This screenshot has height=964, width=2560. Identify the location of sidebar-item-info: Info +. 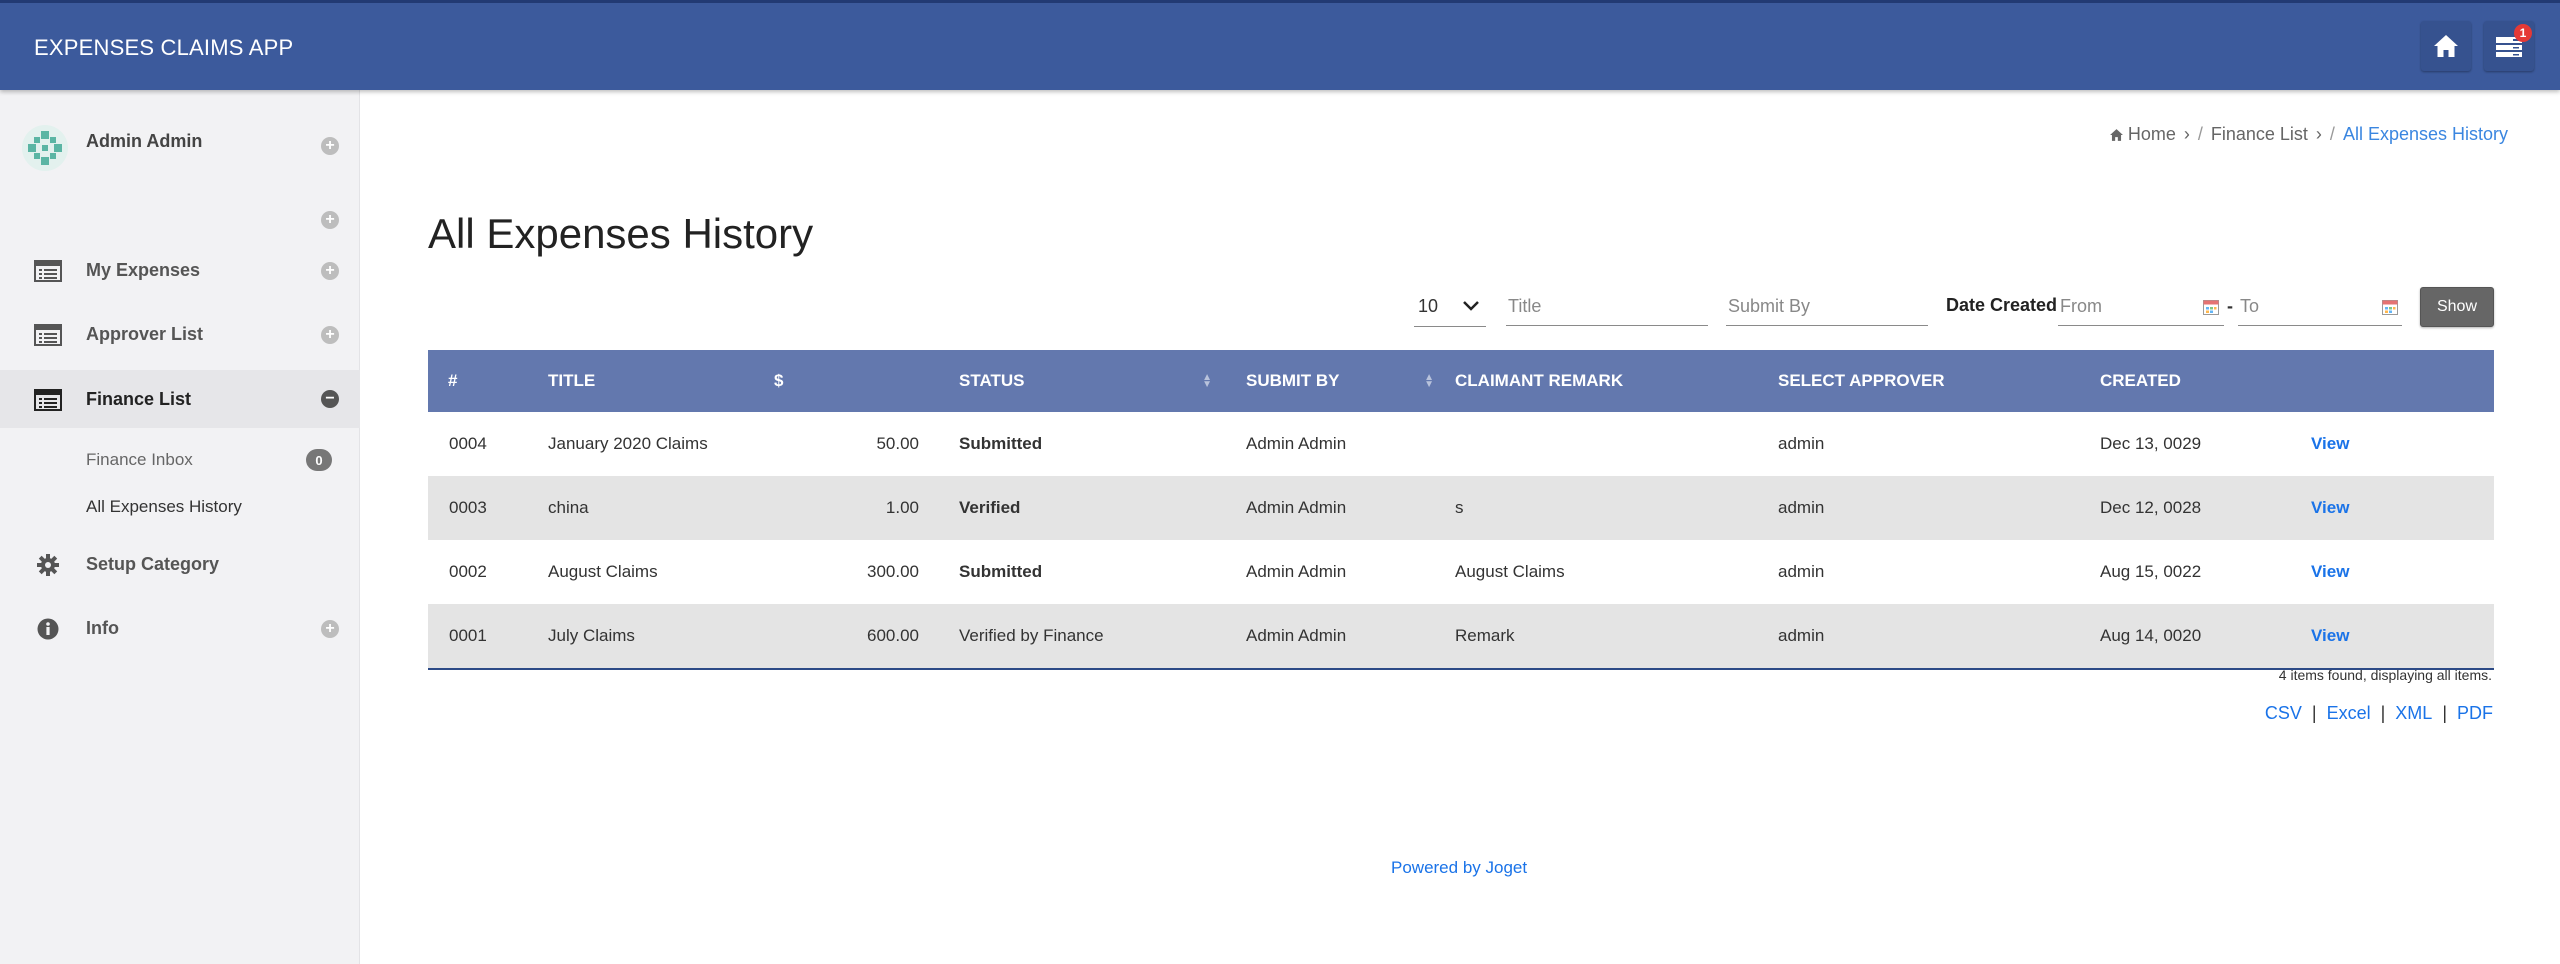
(180, 628).